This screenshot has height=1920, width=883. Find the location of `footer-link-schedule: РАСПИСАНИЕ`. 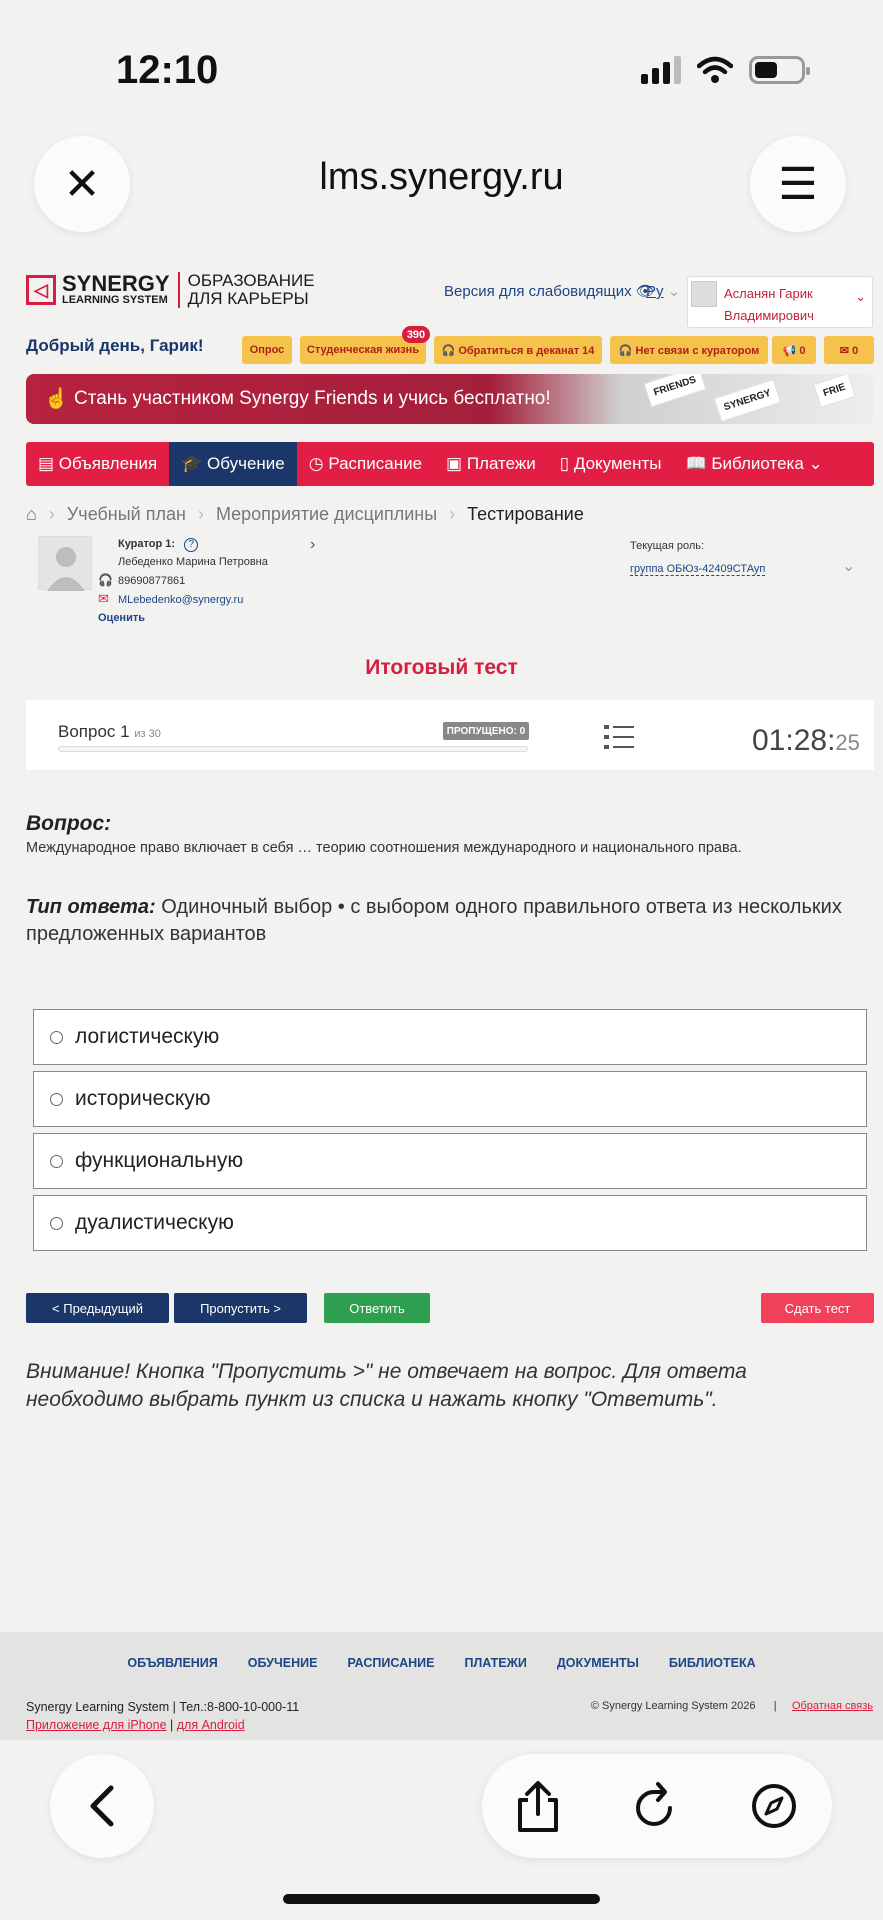

footer-link-schedule: РАСПИСАНИЕ is located at coordinates (390, 1663).